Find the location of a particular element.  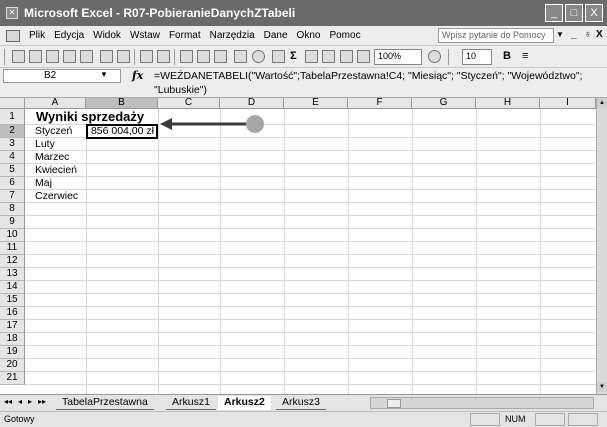

cell-a1-title: Wyniki sprzedaży is located at coordinates (89, 116).